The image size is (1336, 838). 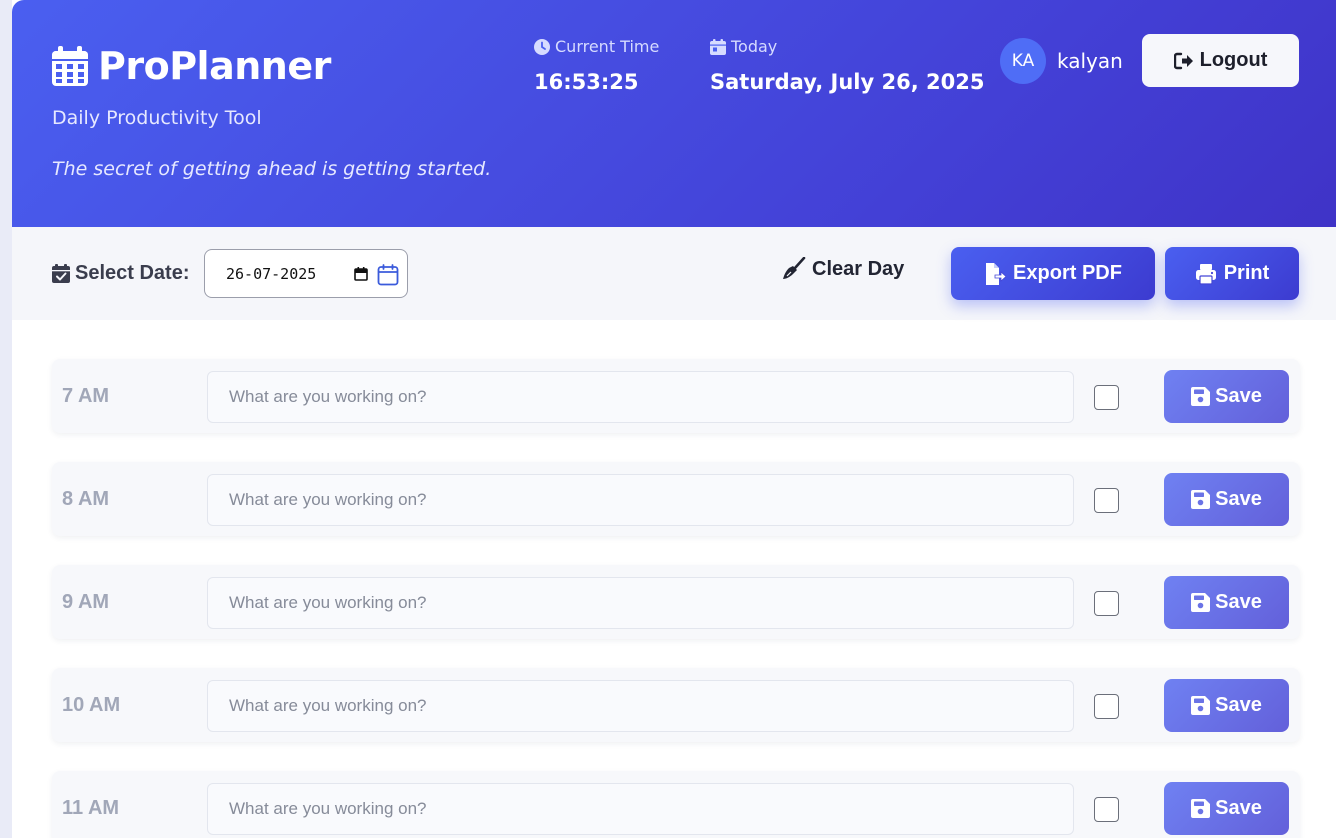 I want to click on current-time-label-row: Current Time, so click(x=596, y=46).